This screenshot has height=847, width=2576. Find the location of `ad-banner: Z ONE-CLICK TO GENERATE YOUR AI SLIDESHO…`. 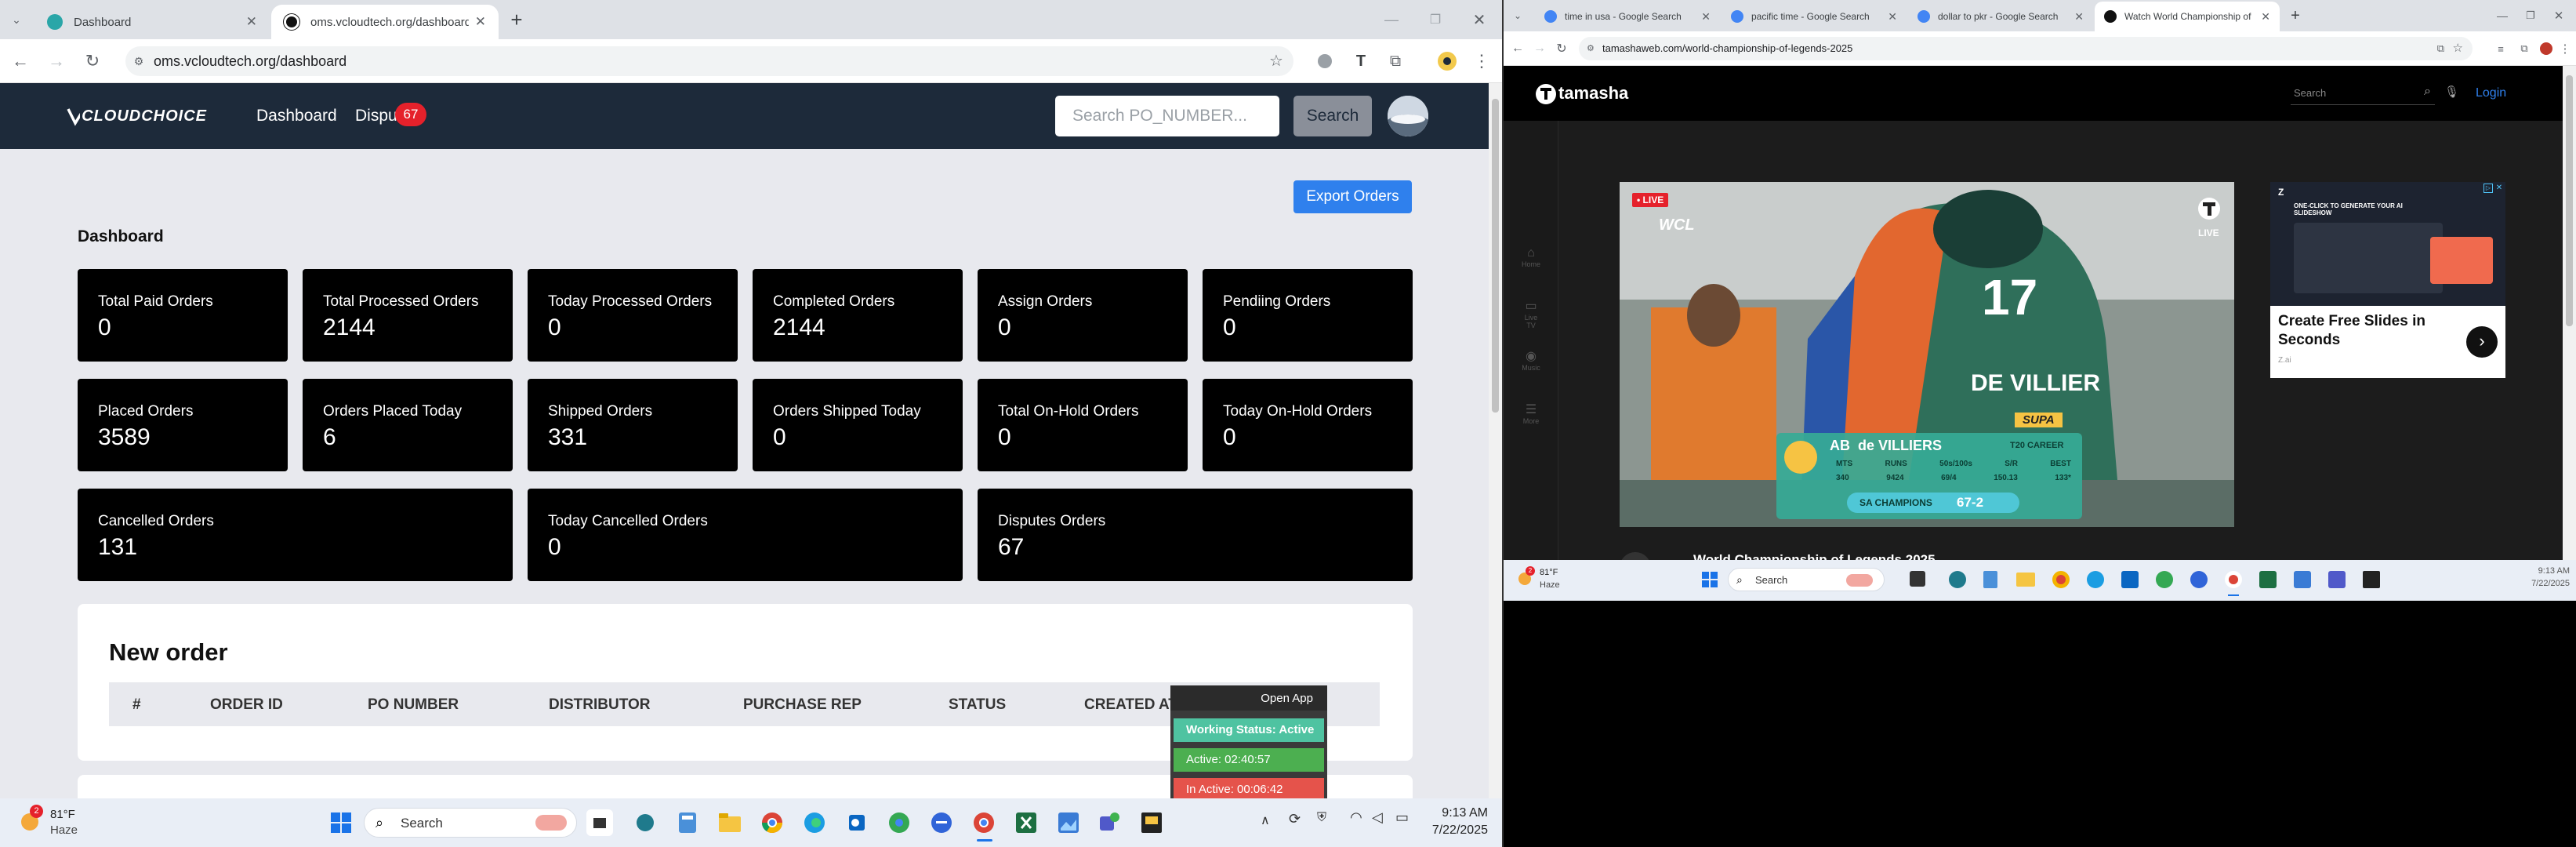

ad-banner: Z ONE-CLICK TO GENERATE YOUR AI SLIDESHO… is located at coordinates (2388, 280).